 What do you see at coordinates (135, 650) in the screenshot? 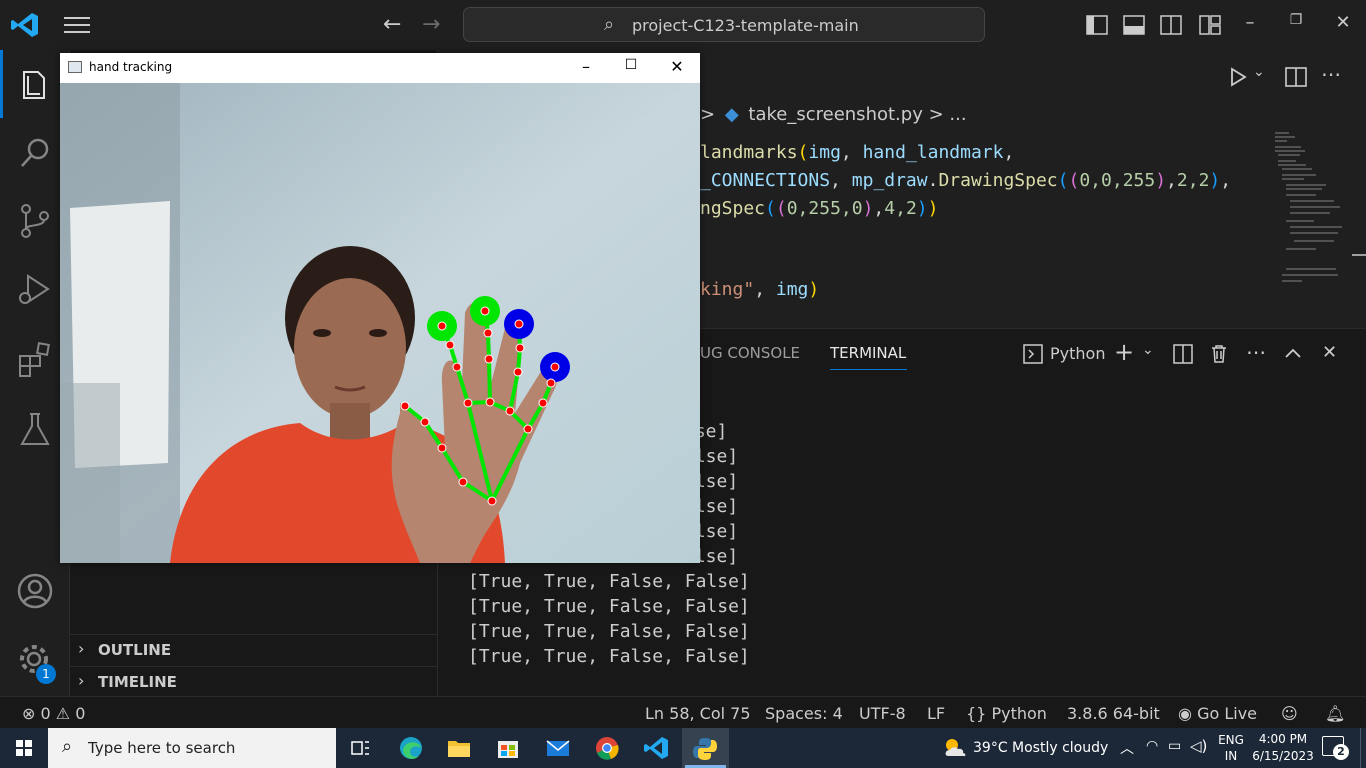
I see `outline-label: OUTLINE` at bounding box center [135, 650].